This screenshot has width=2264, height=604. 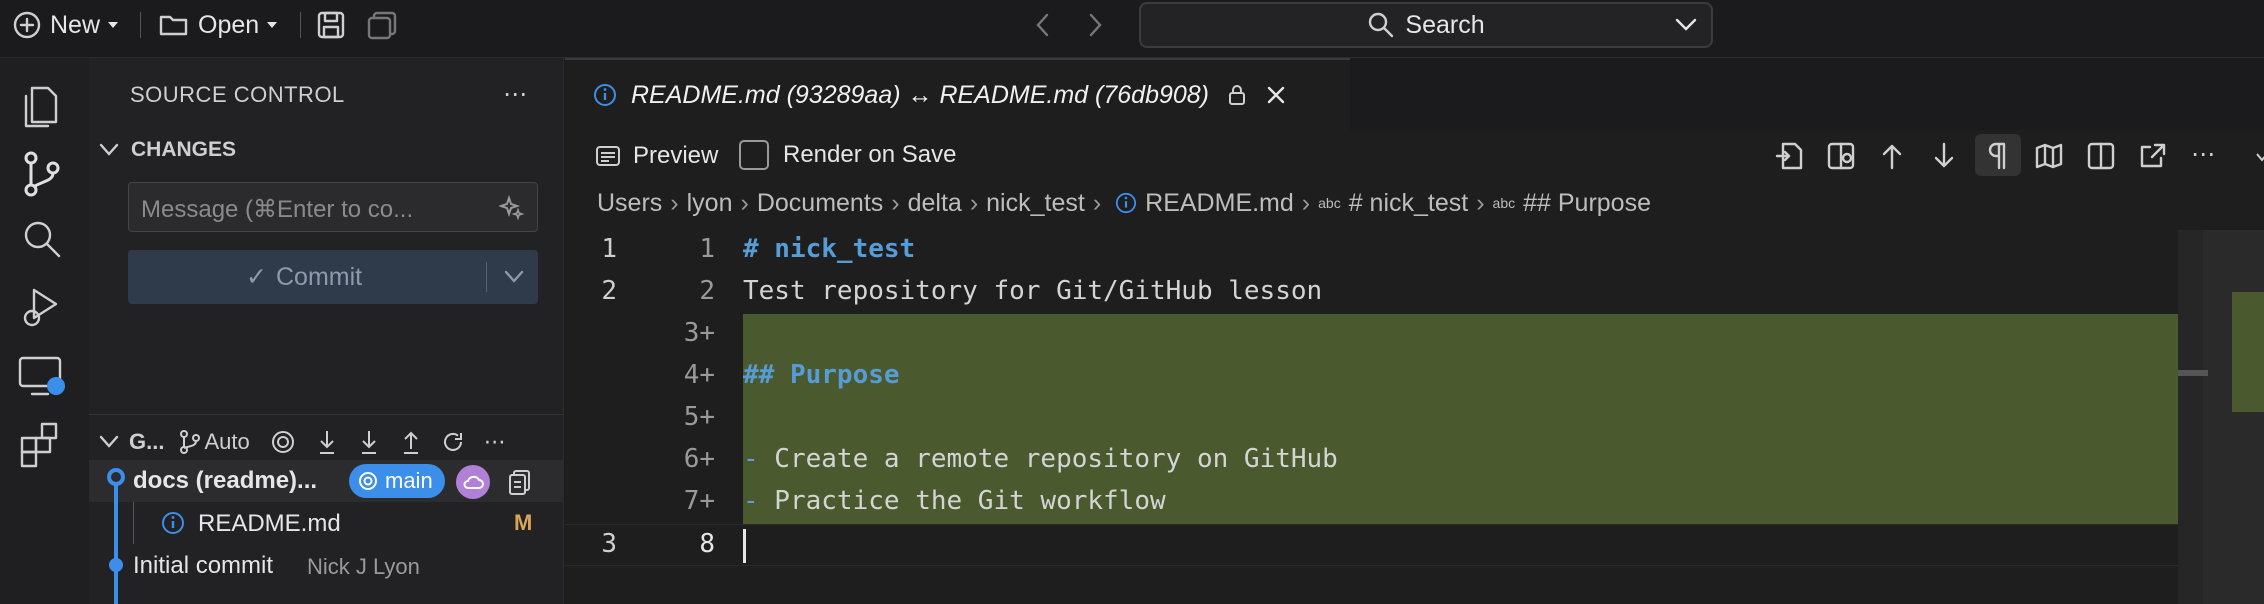 I want to click on line-text: Test repository for Git/GitHub lesson, so click(x=1033, y=291).